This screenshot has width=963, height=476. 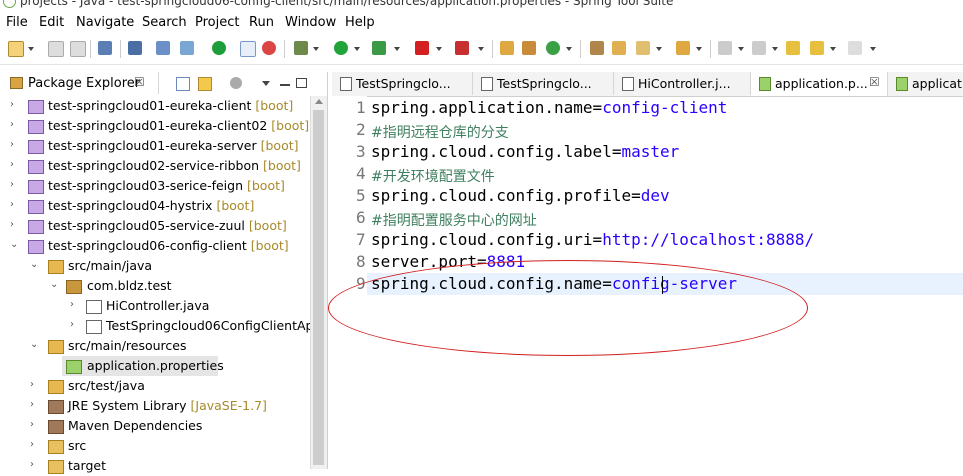 I want to click on menu-window: Window, so click(x=310, y=22).